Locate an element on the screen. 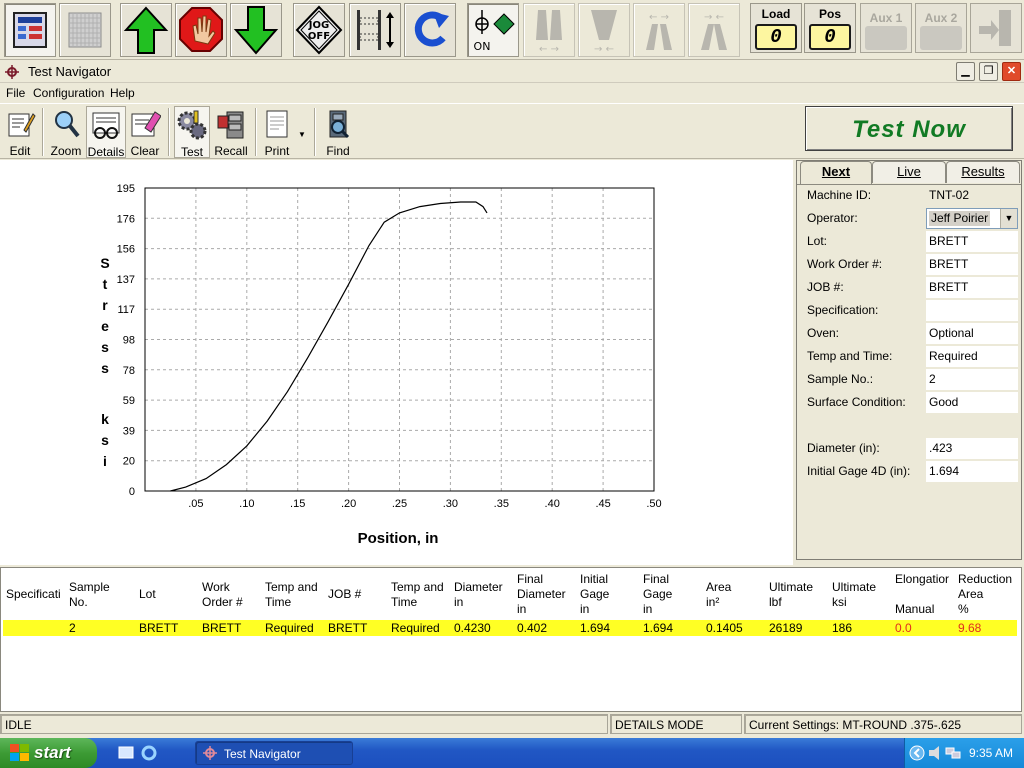 The height and width of the screenshot is (768, 1024). load-display-button: Load 0 is located at coordinates (776, 28).